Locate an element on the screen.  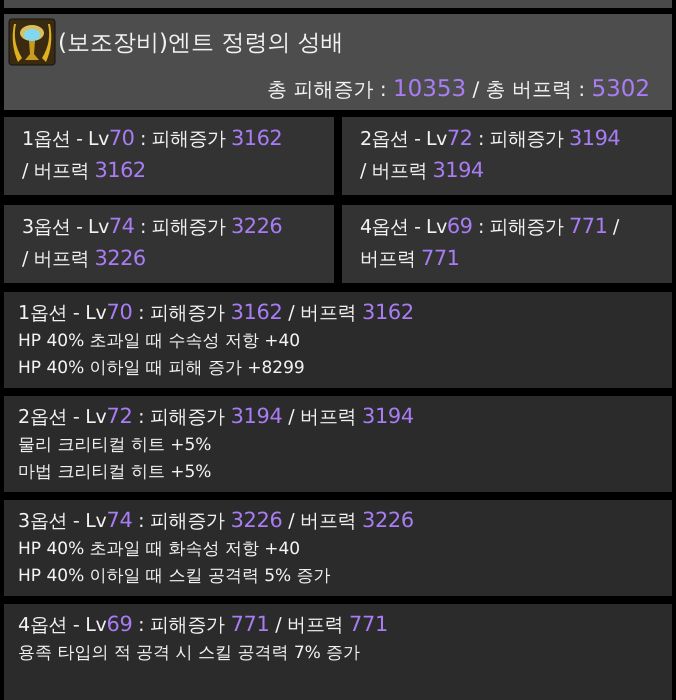
option-effect: 물리 크리티컬 히트 +5% is located at coordinates (115, 445).